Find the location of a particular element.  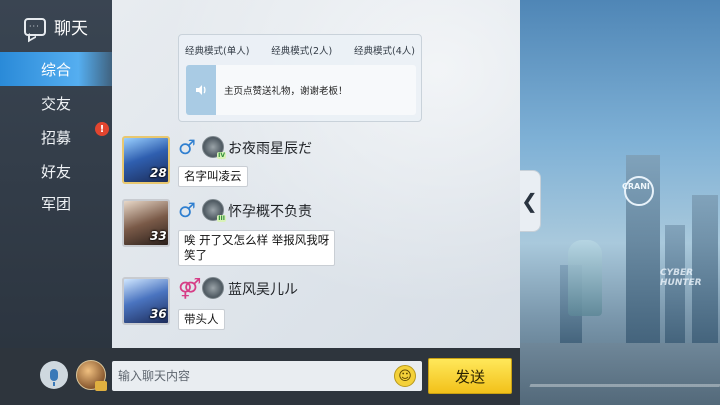

sidebar-title: 聊天 is located at coordinates (71, 29).